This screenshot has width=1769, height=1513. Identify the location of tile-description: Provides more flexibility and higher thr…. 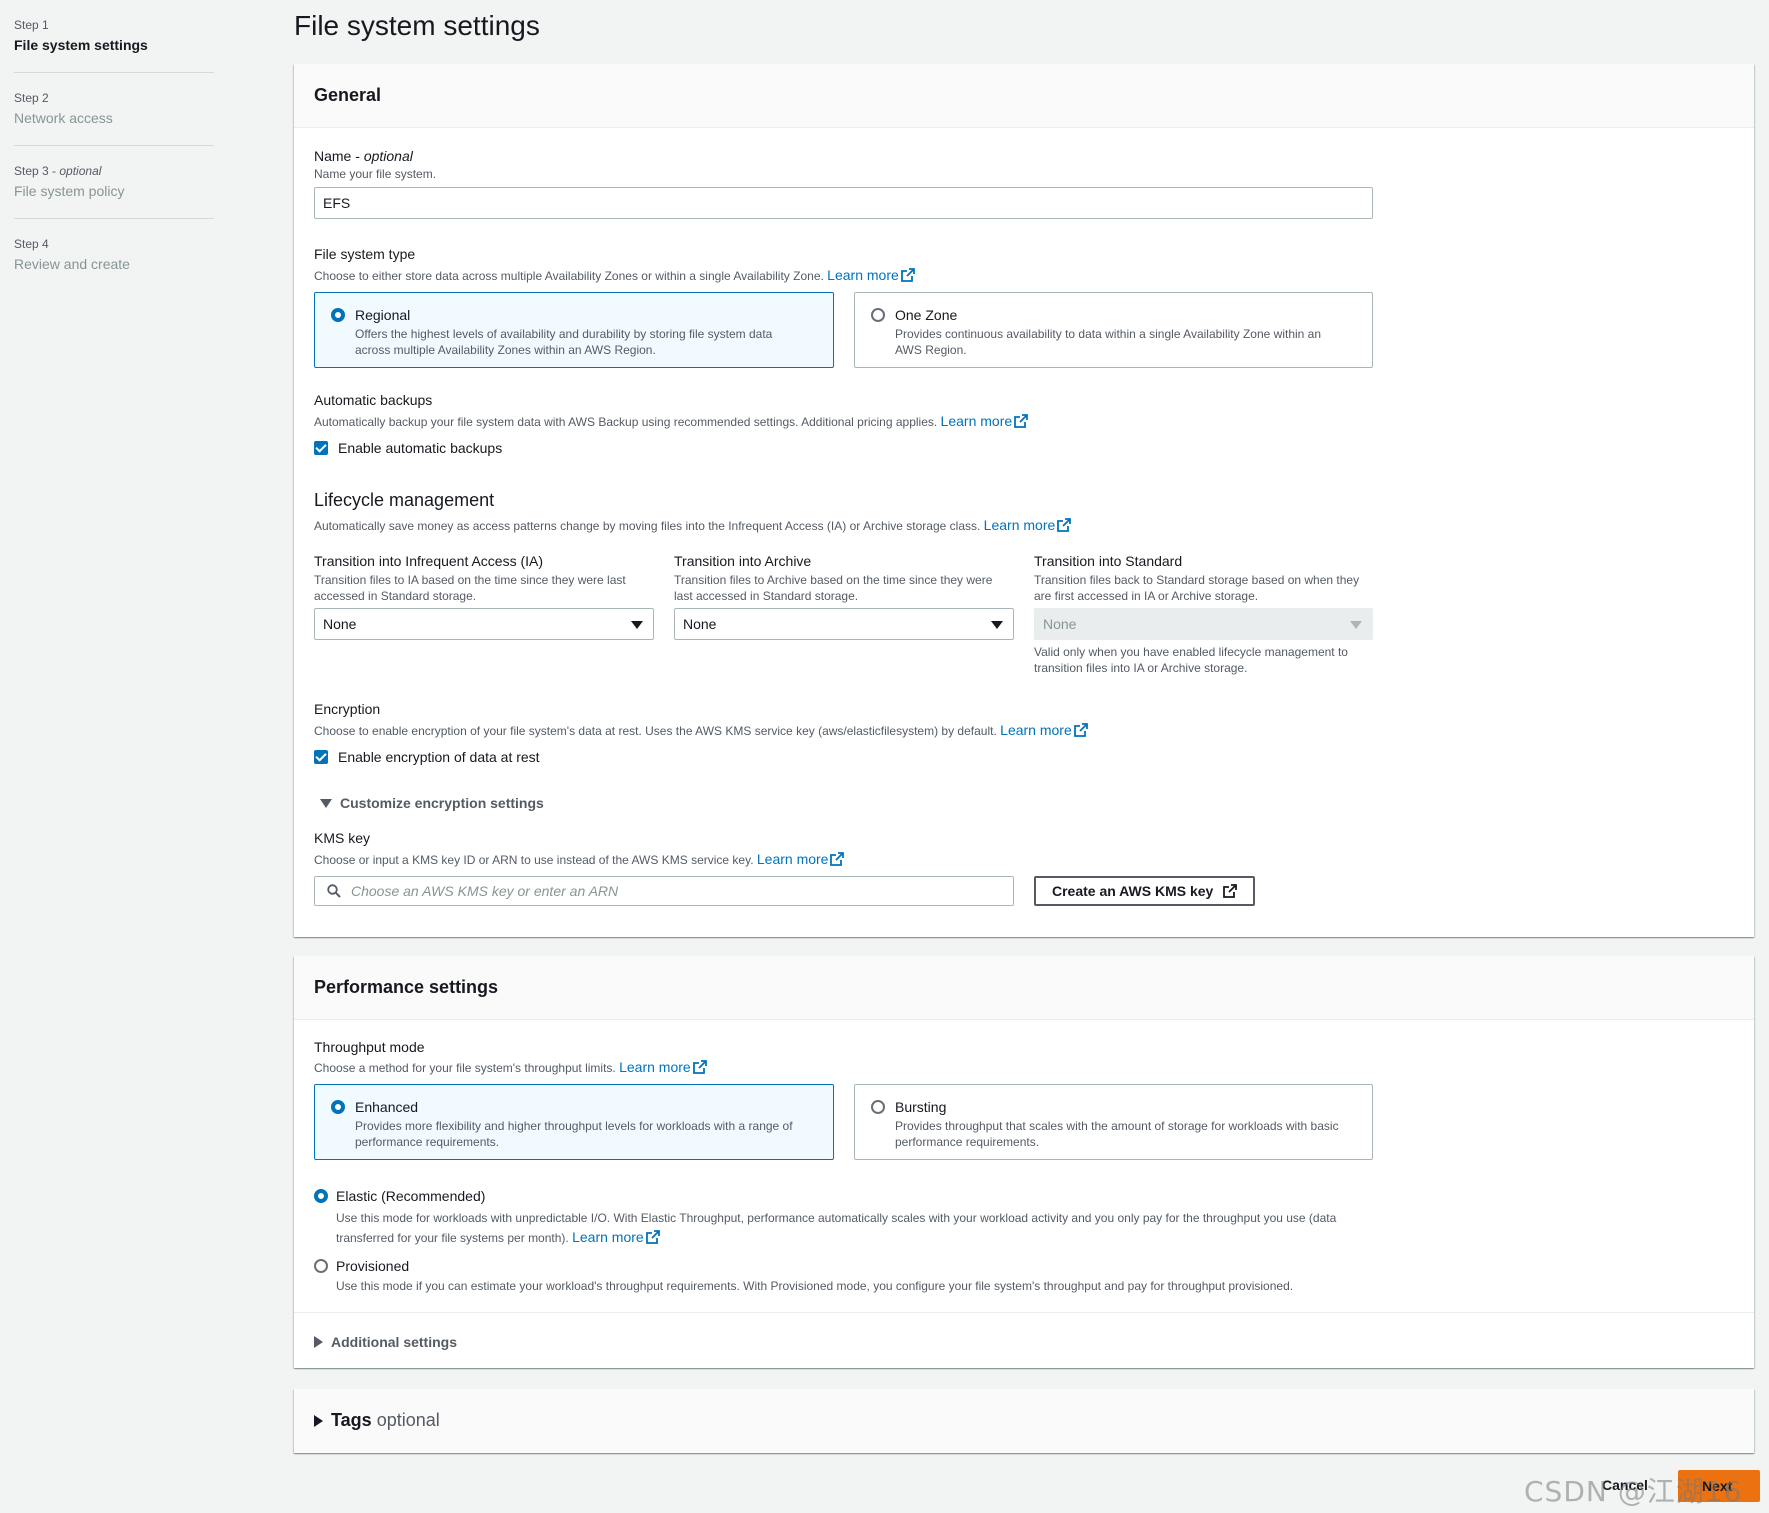
(587, 1134).